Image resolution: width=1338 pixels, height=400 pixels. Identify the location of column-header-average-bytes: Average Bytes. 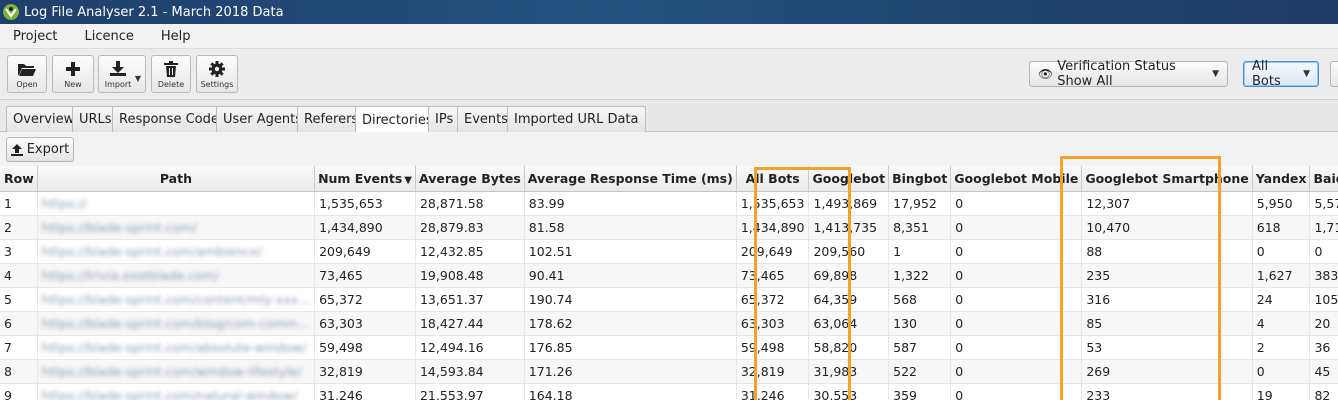
(470, 179).